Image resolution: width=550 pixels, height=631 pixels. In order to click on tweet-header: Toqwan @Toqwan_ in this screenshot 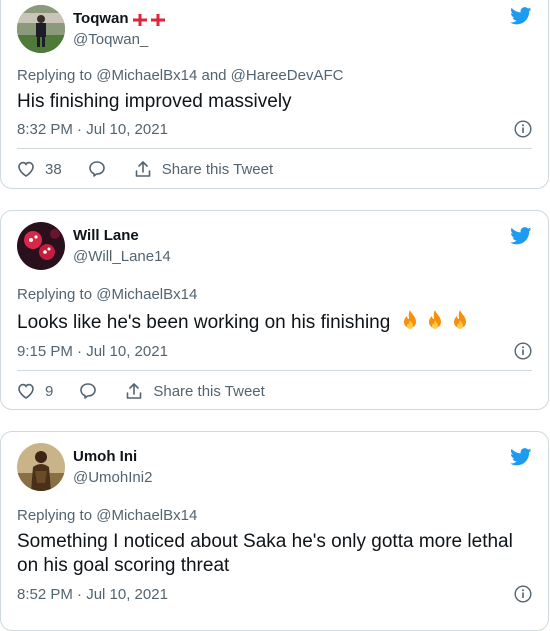, I will do `click(91, 29)`.